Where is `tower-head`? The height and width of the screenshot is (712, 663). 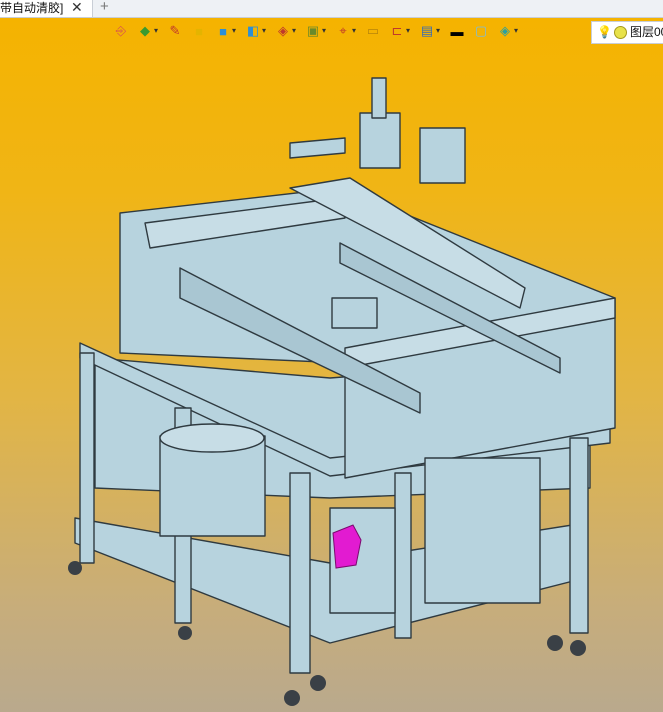
tower-head is located at coordinates (379, 98).